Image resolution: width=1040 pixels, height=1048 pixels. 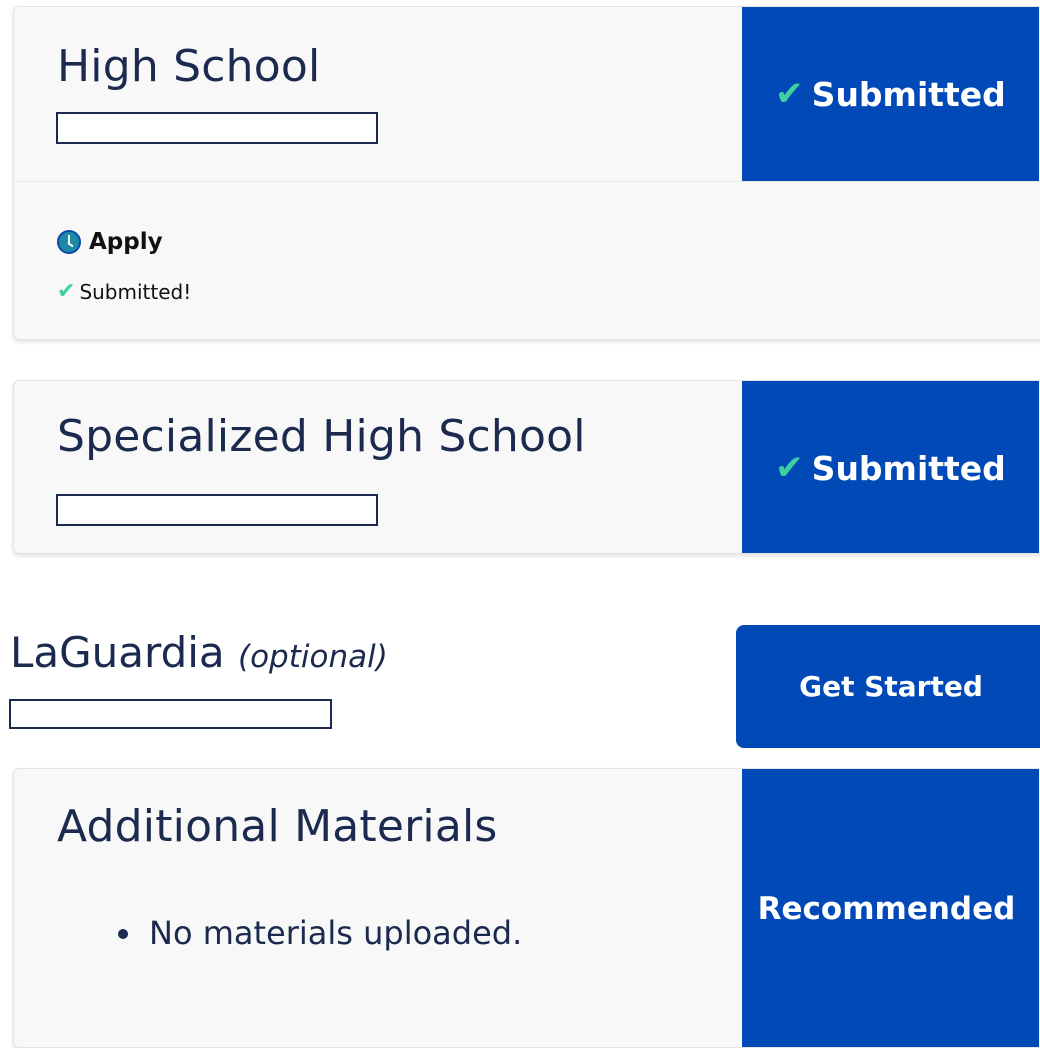 I want to click on apply-step-status: ✔ Submitted!, so click(x=124, y=291).